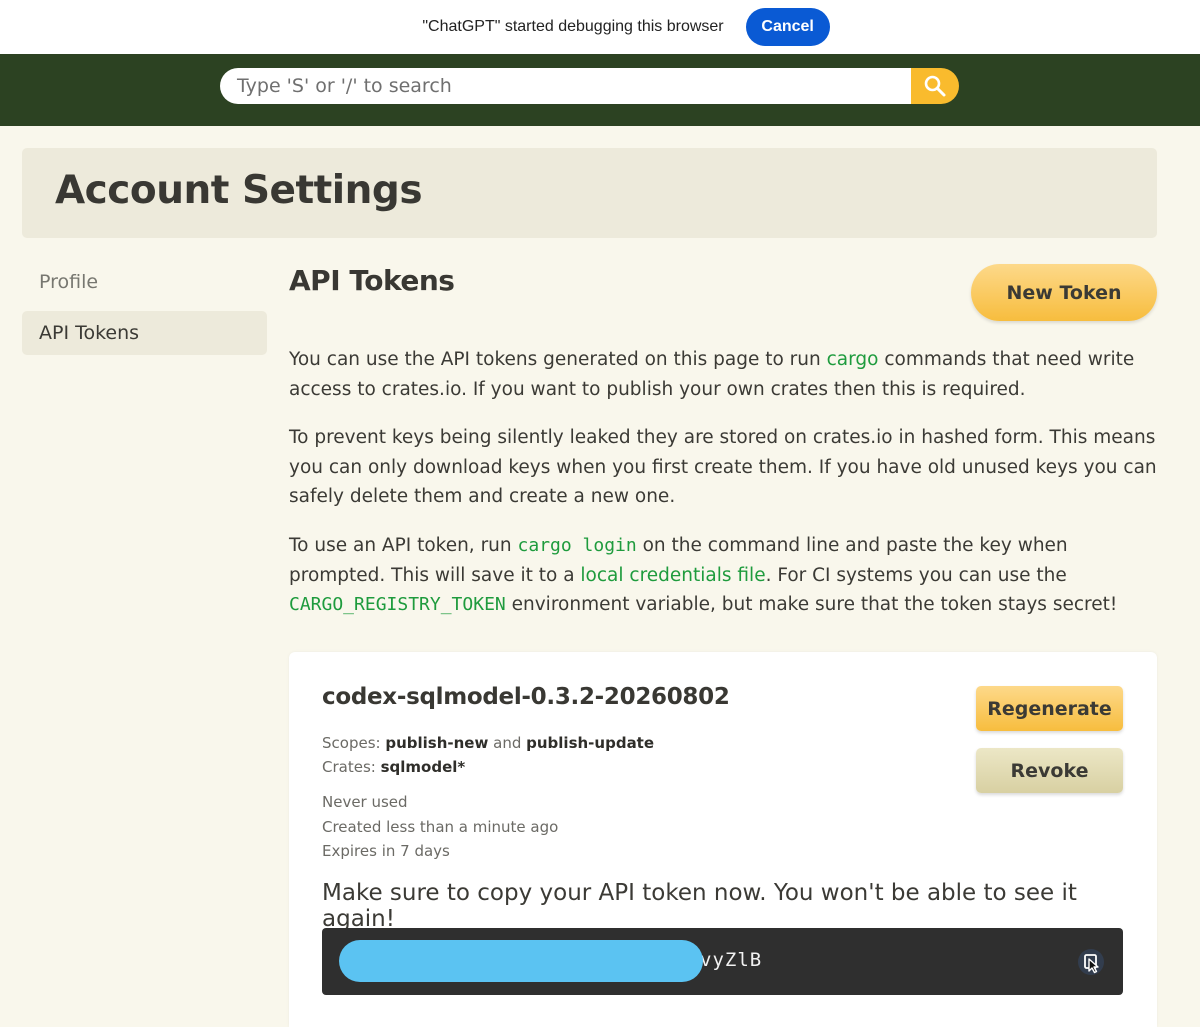 This screenshot has height=1027, width=1200. Describe the element at coordinates (573, 26) in the screenshot. I see `debug-message: "ChatGPT" started debugging this browser` at that location.